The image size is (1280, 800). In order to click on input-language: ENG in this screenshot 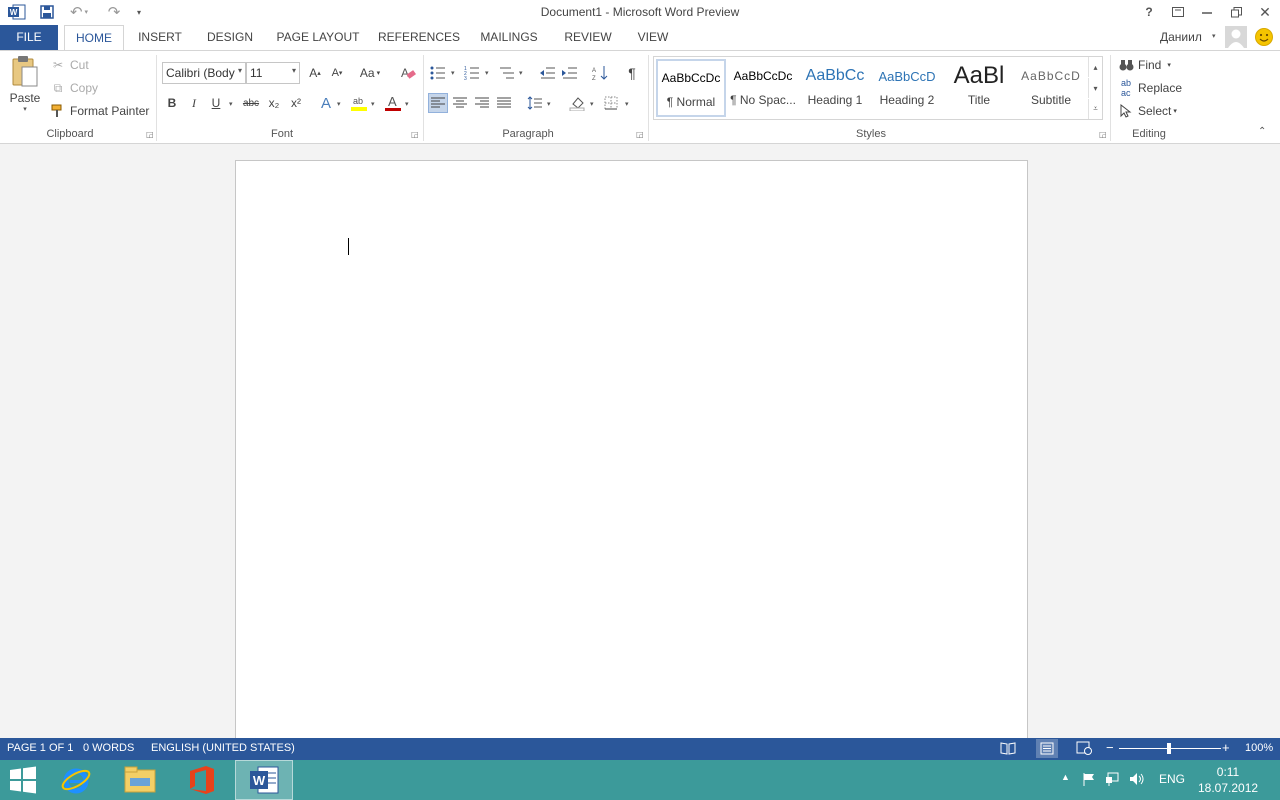, I will do `click(1172, 779)`.